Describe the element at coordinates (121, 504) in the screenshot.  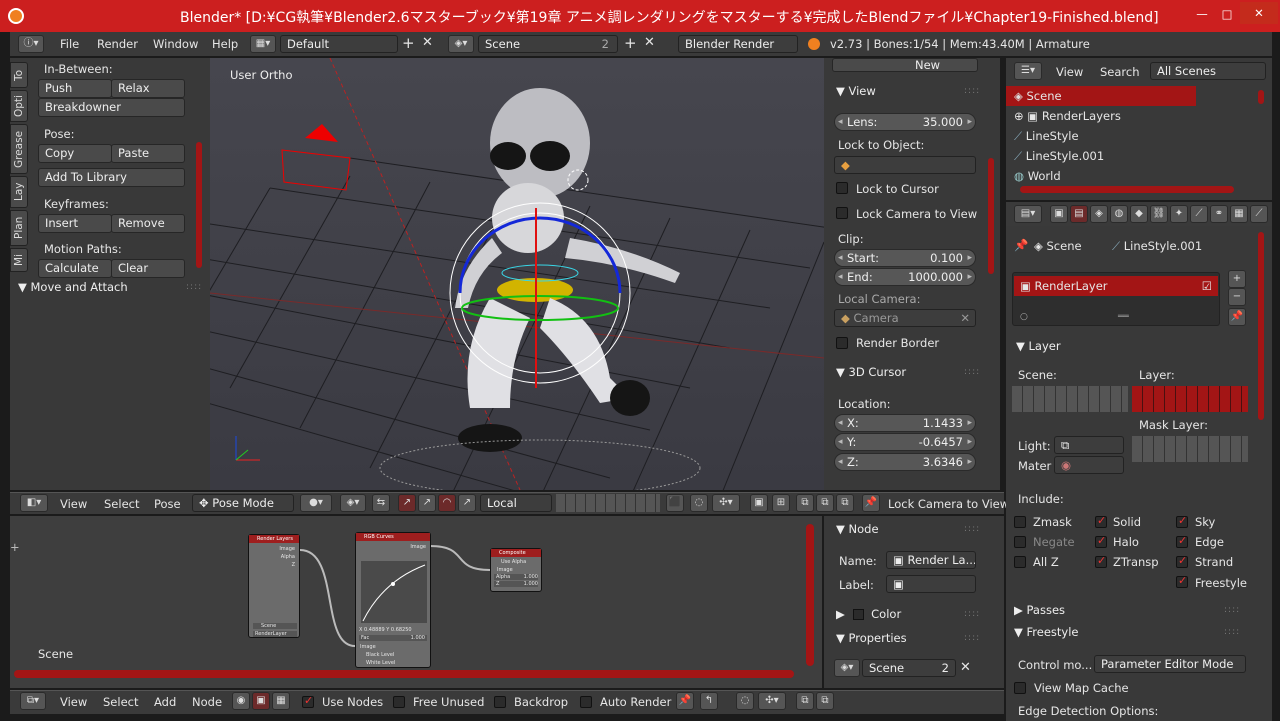
I see `view3d-menu-select: Select` at that location.